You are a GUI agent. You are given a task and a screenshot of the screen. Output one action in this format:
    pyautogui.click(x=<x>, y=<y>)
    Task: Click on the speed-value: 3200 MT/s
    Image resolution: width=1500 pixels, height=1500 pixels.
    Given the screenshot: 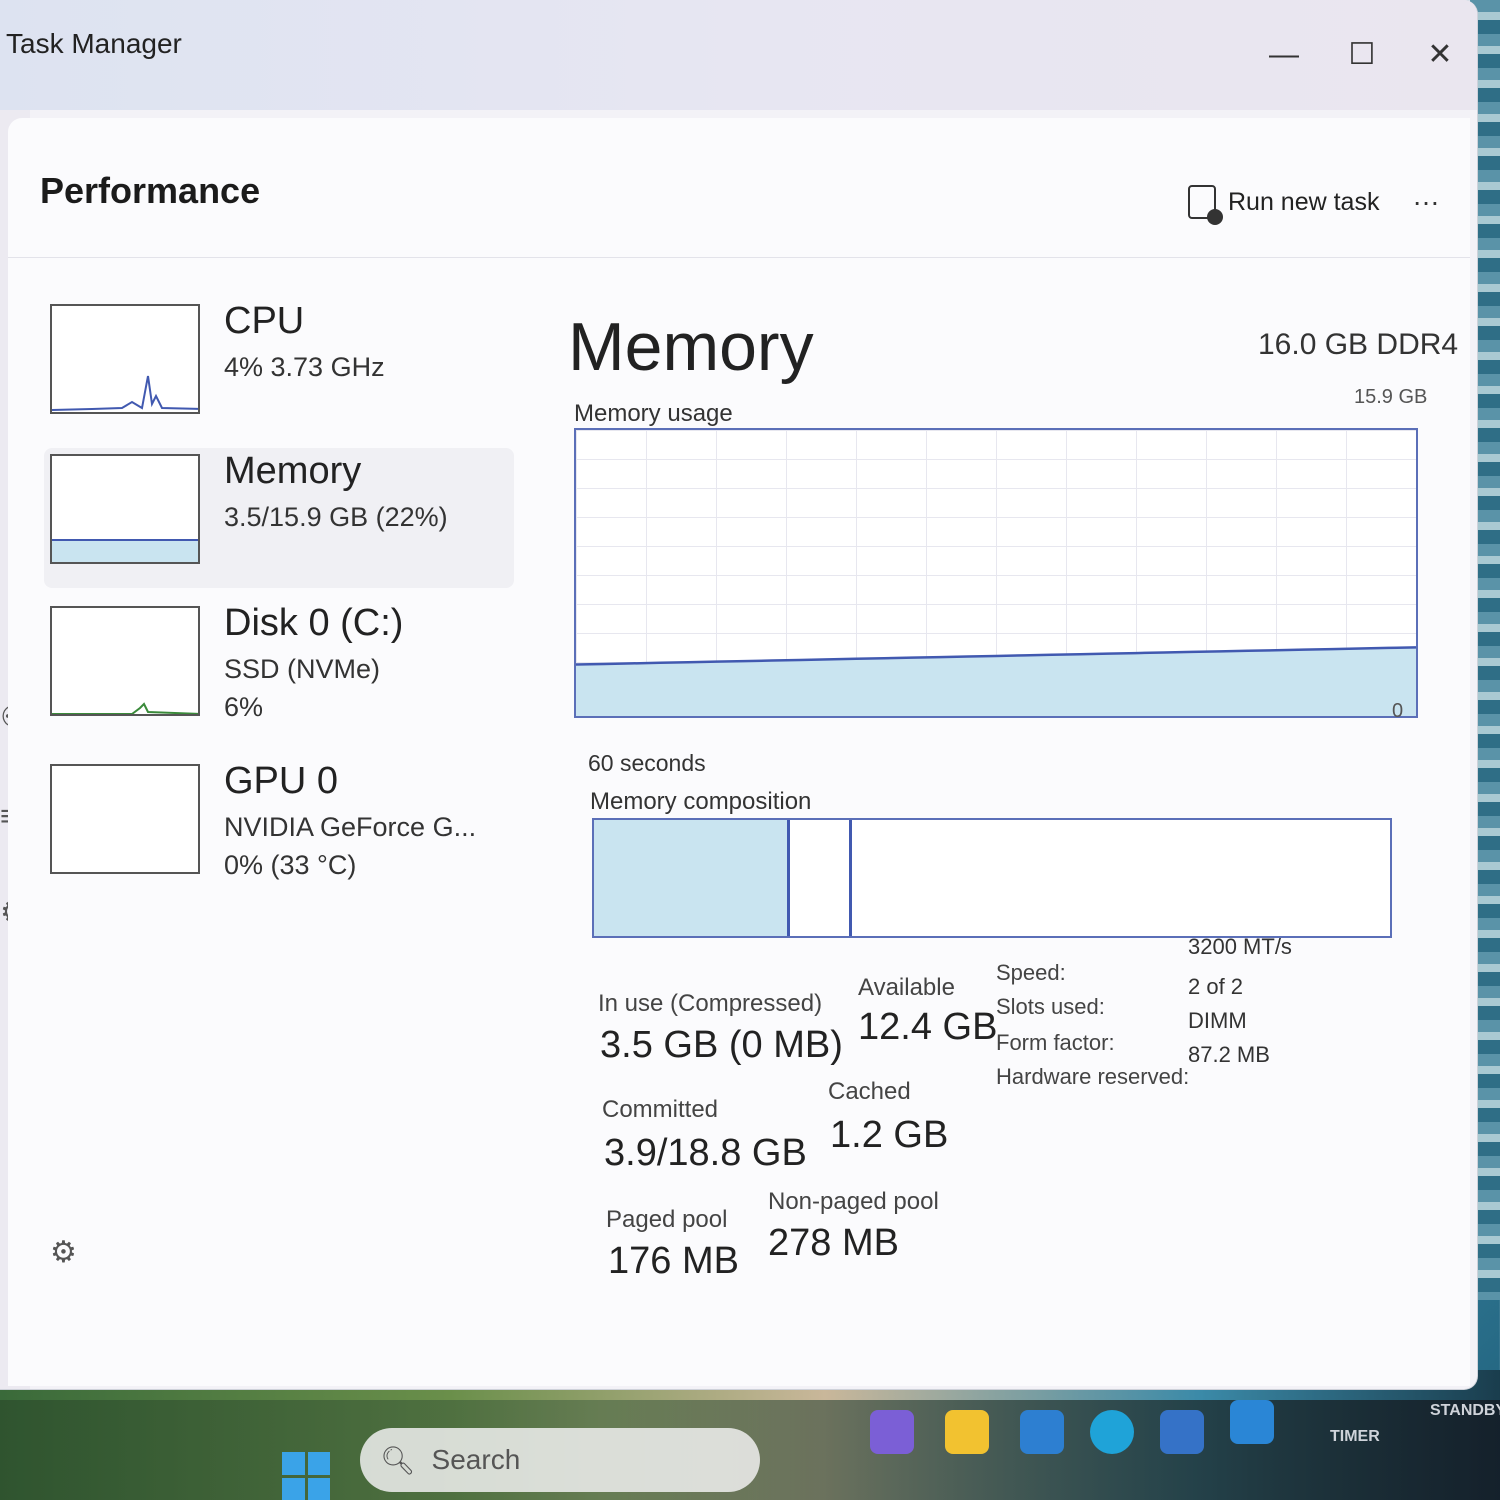 What is the action you would take?
    pyautogui.click(x=1240, y=946)
    